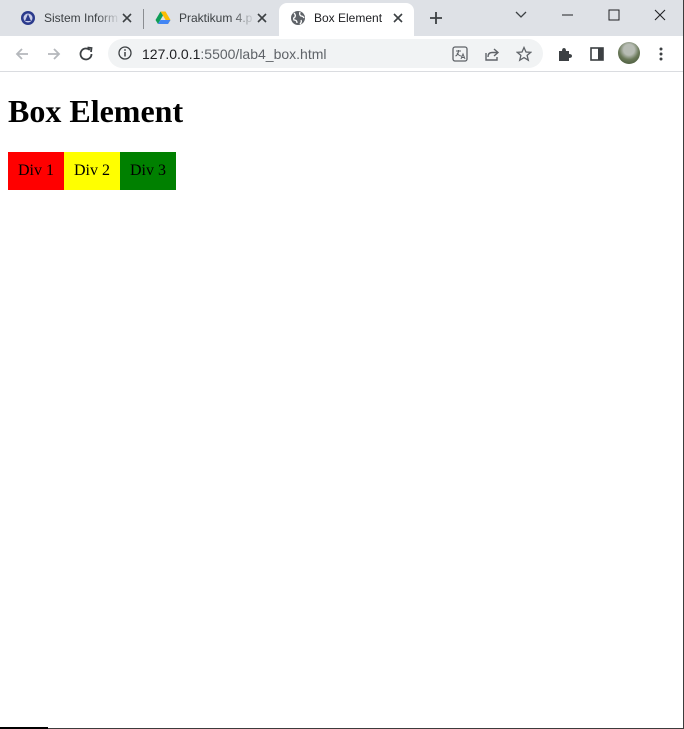 The width and height of the screenshot is (684, 729). I want to click on plus-icon, so click(436, 18).